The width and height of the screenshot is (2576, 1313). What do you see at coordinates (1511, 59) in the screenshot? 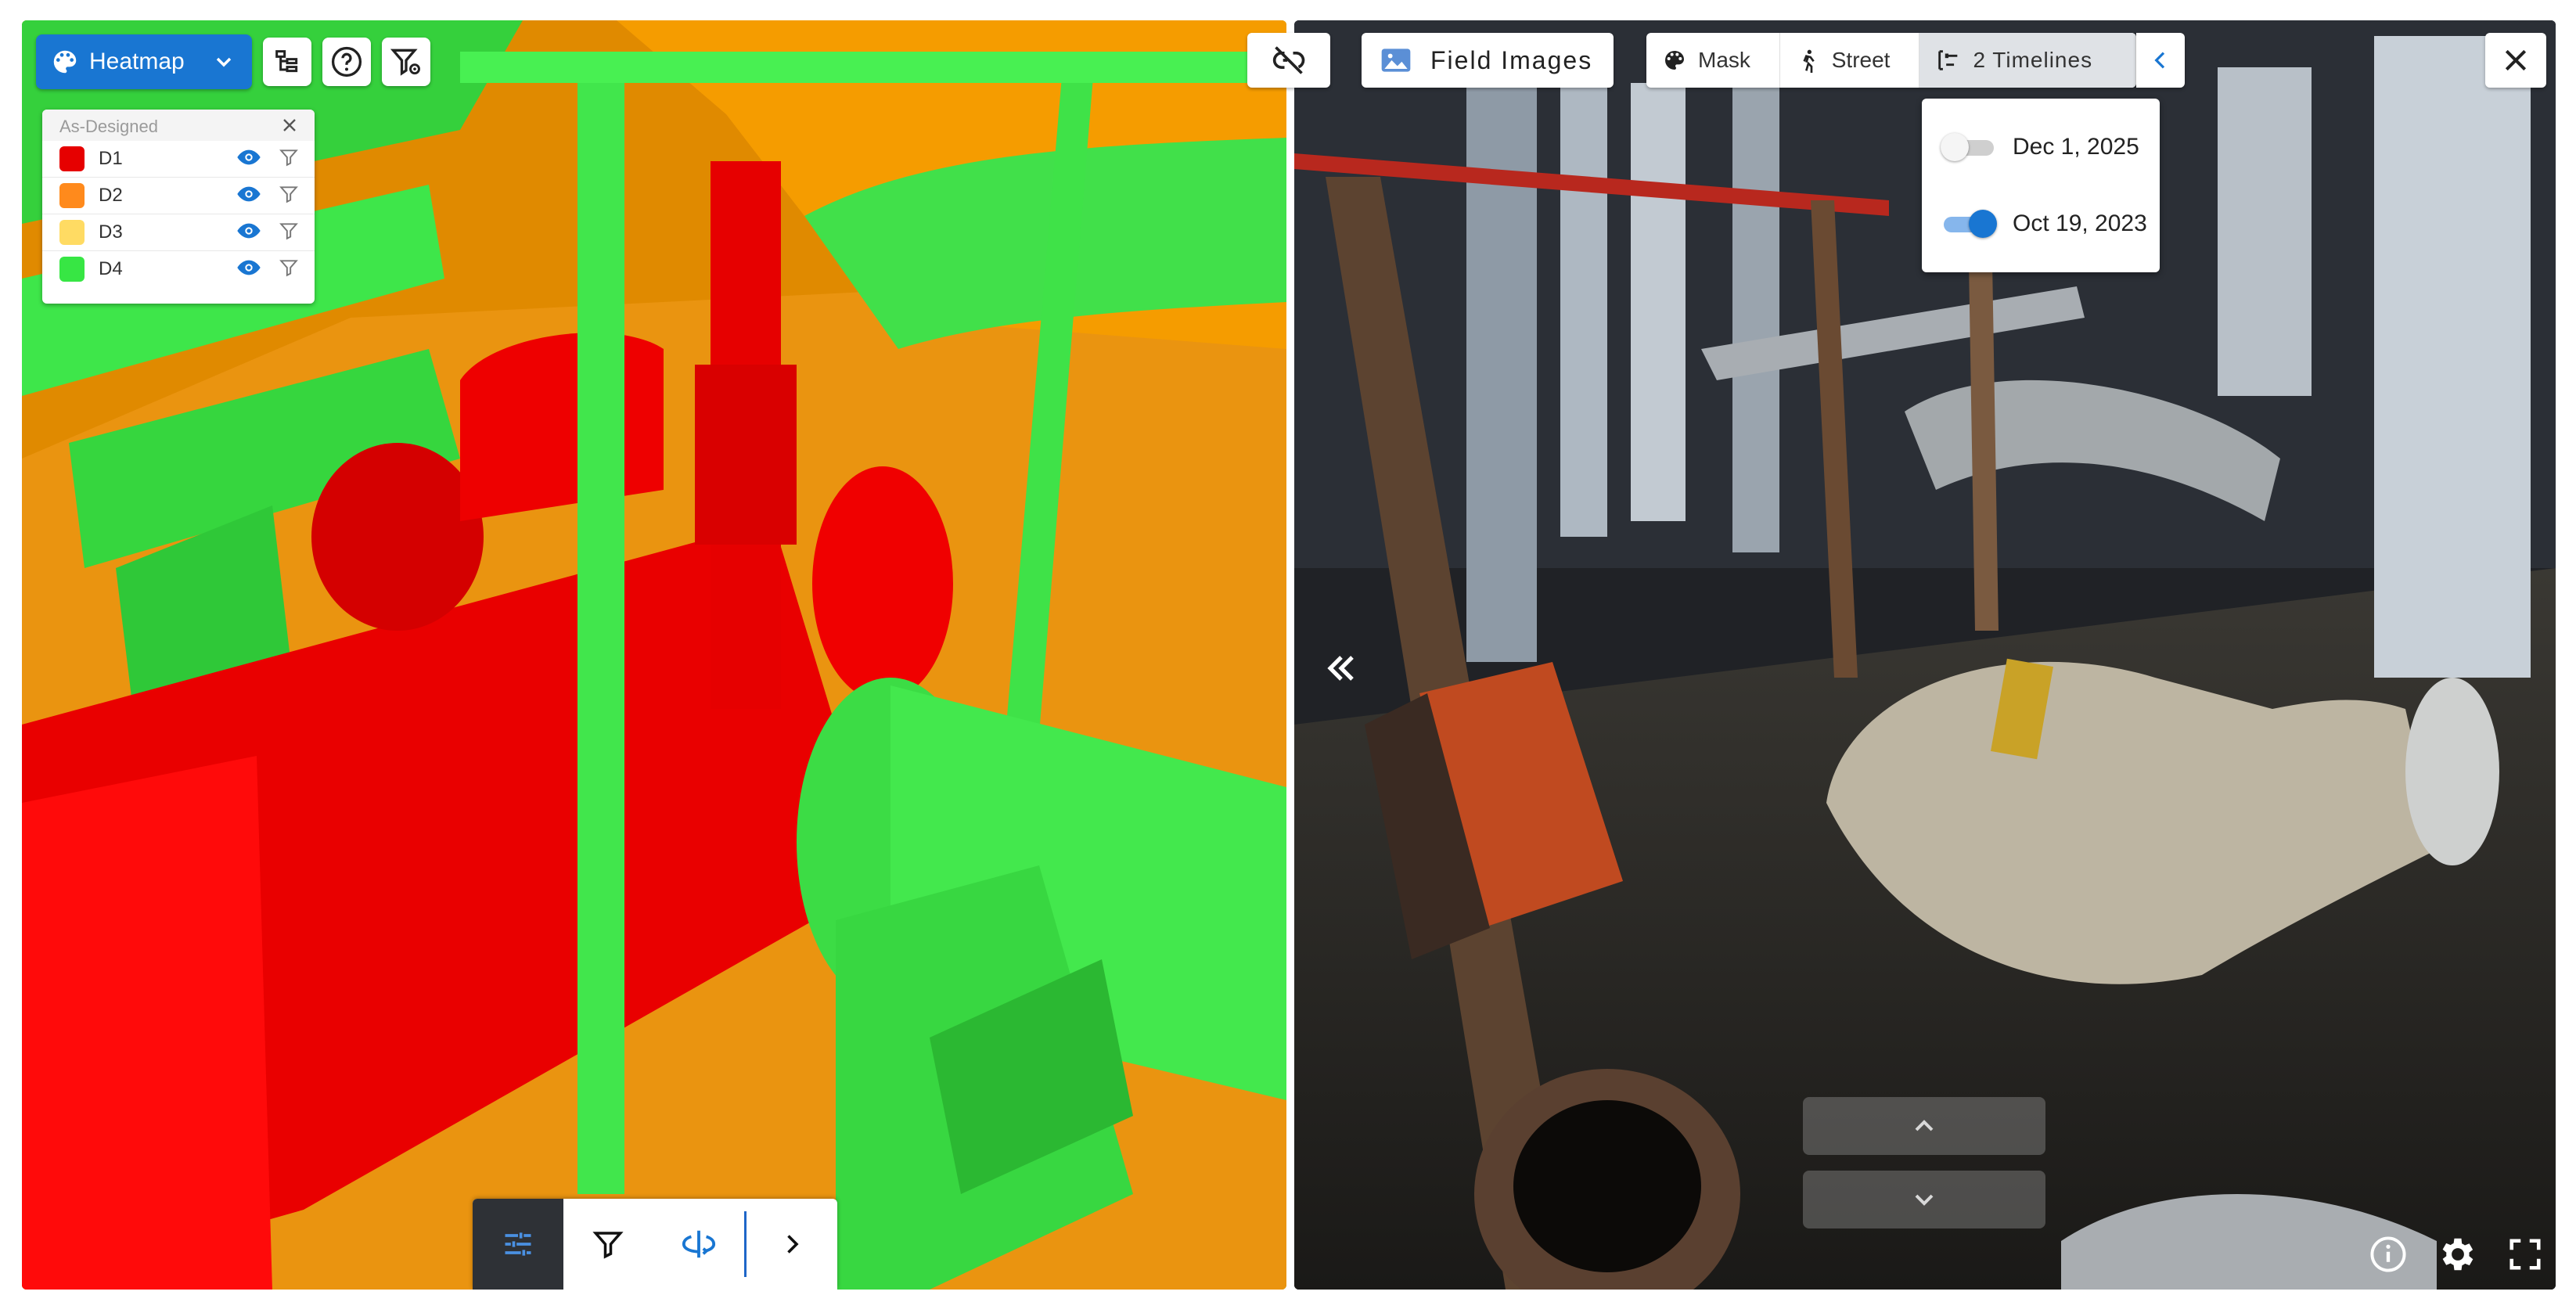
I see `field-images-label: Field Images` at bounding box center [1511, 59].